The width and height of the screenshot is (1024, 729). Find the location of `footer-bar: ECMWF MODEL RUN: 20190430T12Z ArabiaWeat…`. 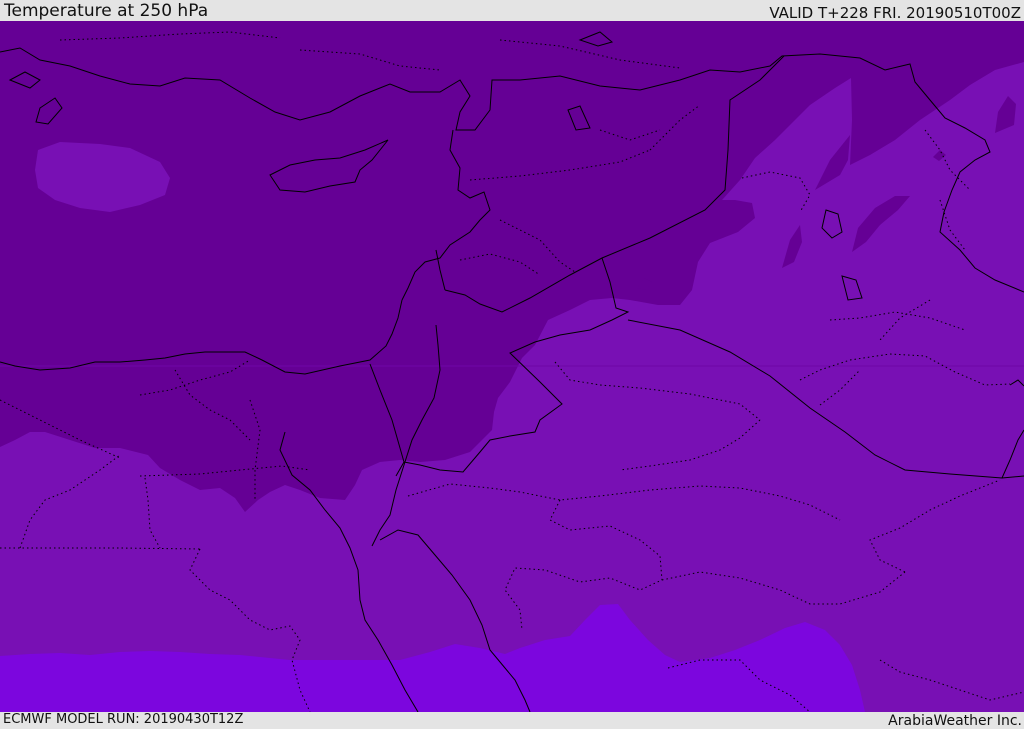

footer-bar: ECMWF MODEL RUN: 20190430T12Z ArabiaWeat… is located at coordinates (512, 720).